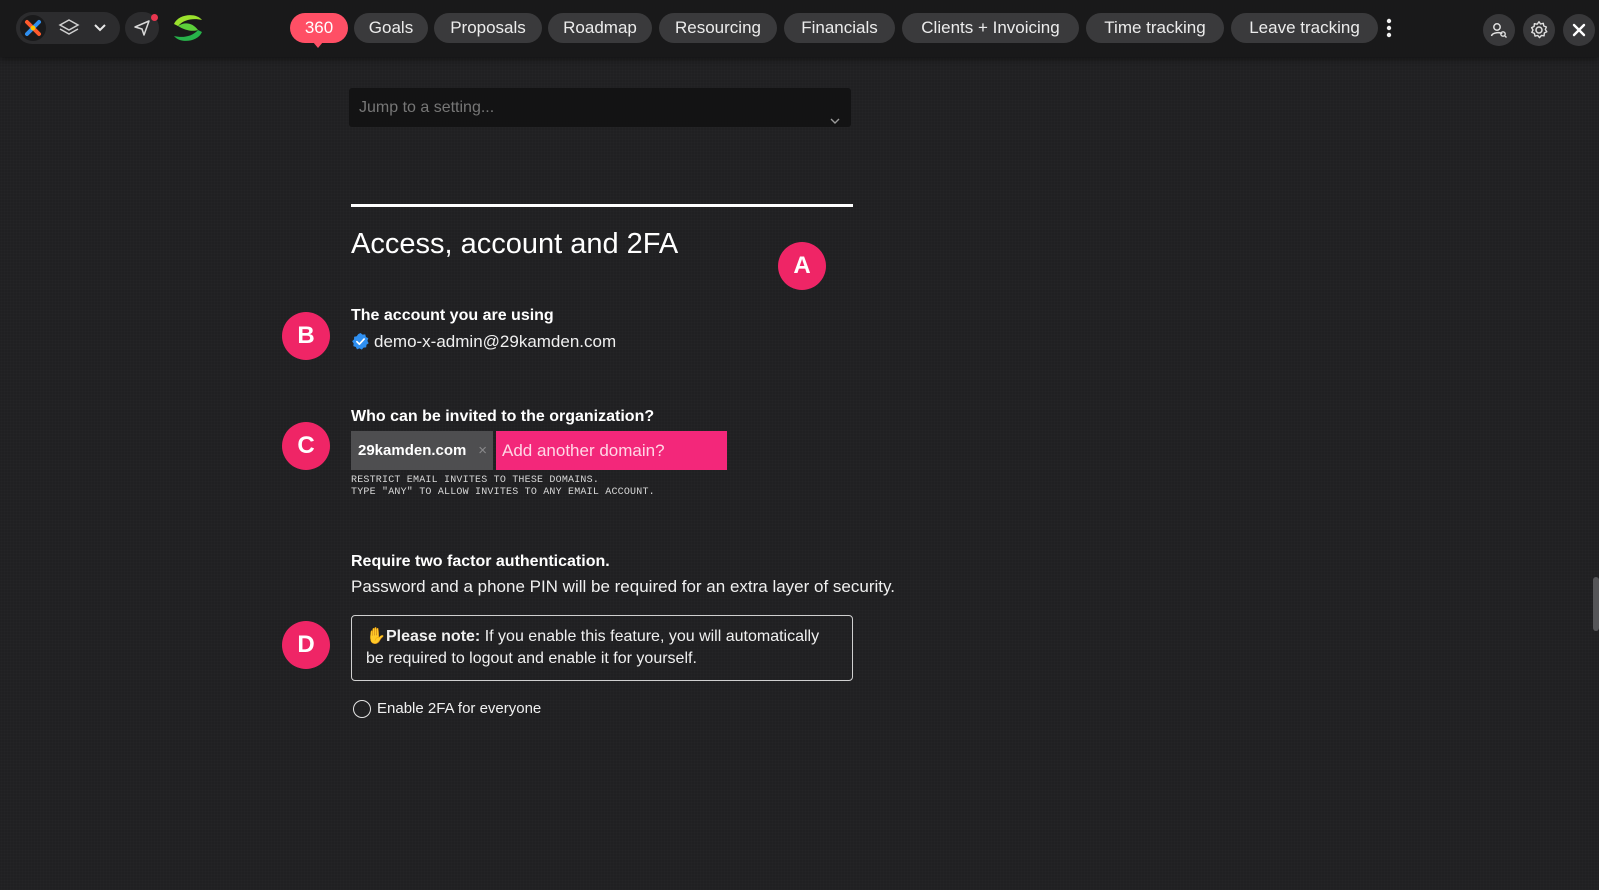 This screenshot has height=890, width=1599. I want to click on tab-360: 360, so click(319, 30).